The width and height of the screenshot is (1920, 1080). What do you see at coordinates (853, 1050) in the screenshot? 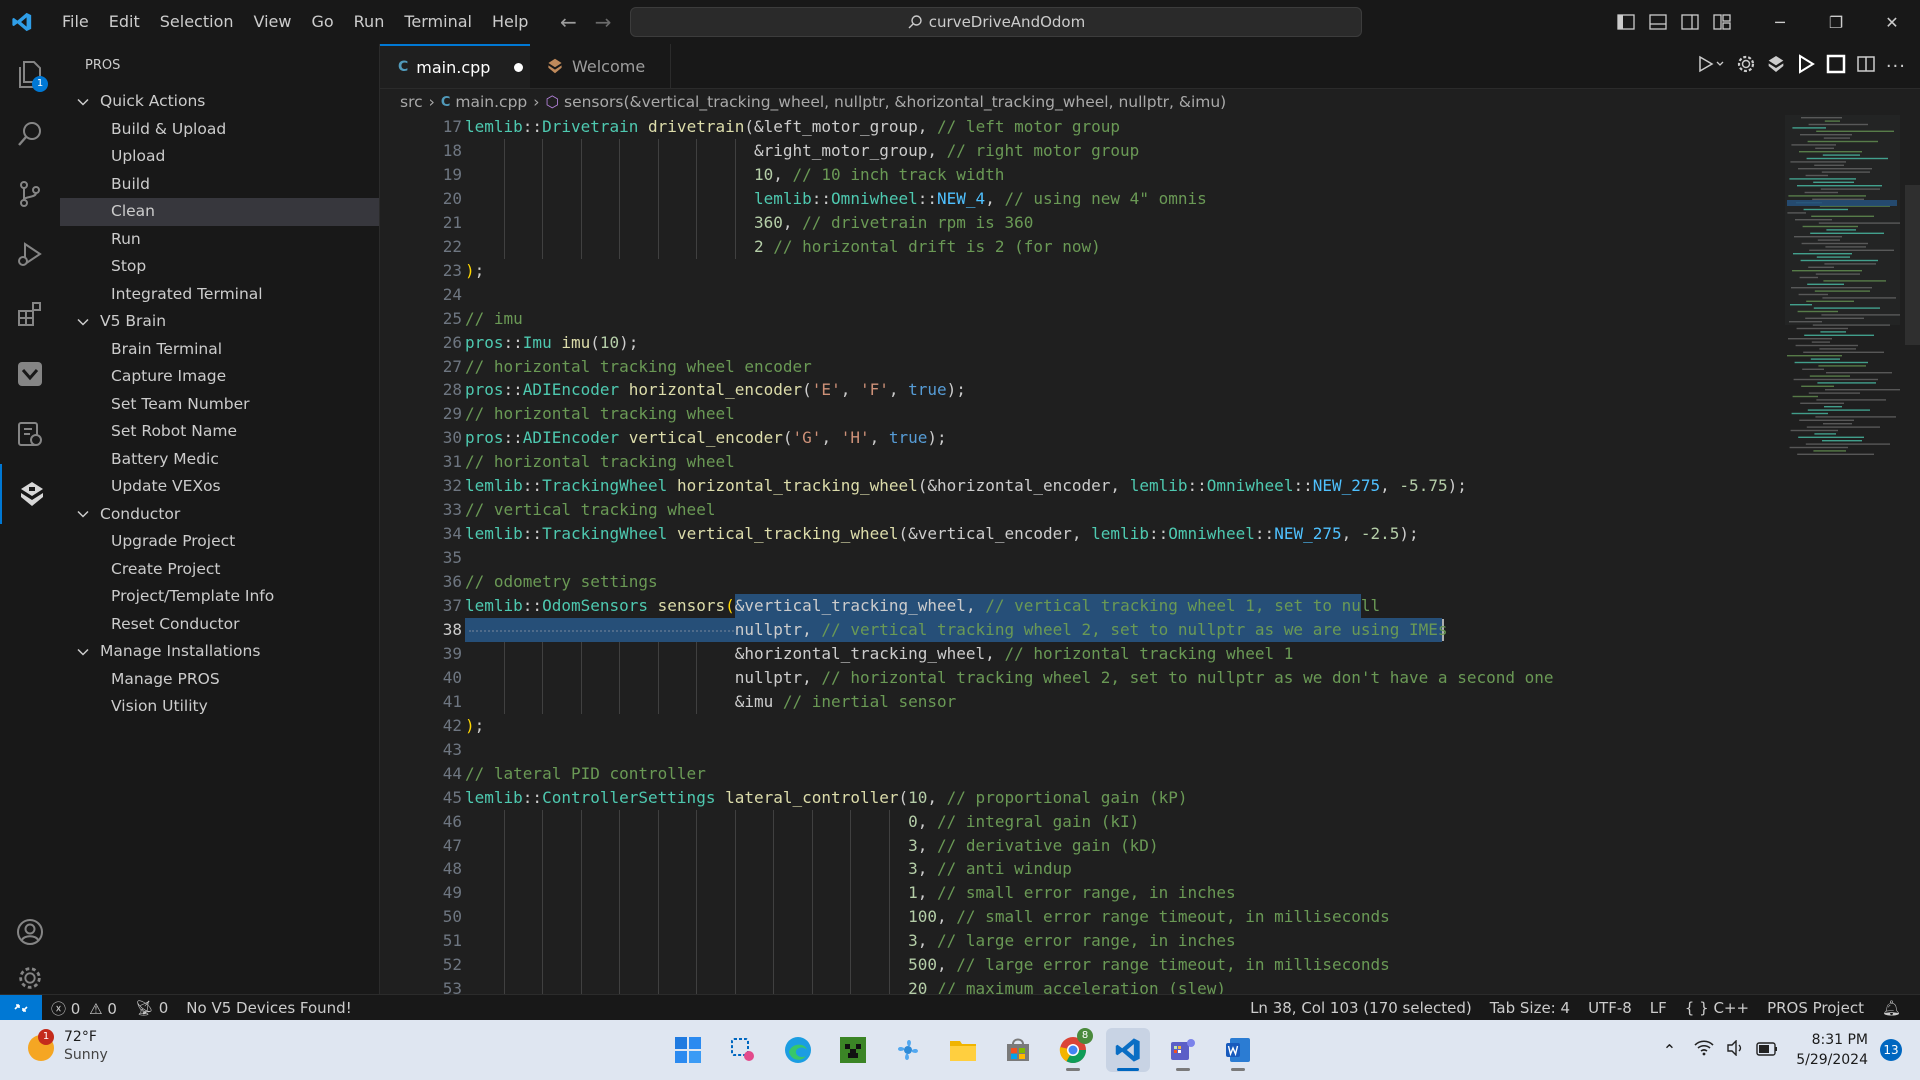
I see `minecraft-icon` at bounding box center [853, 1050].